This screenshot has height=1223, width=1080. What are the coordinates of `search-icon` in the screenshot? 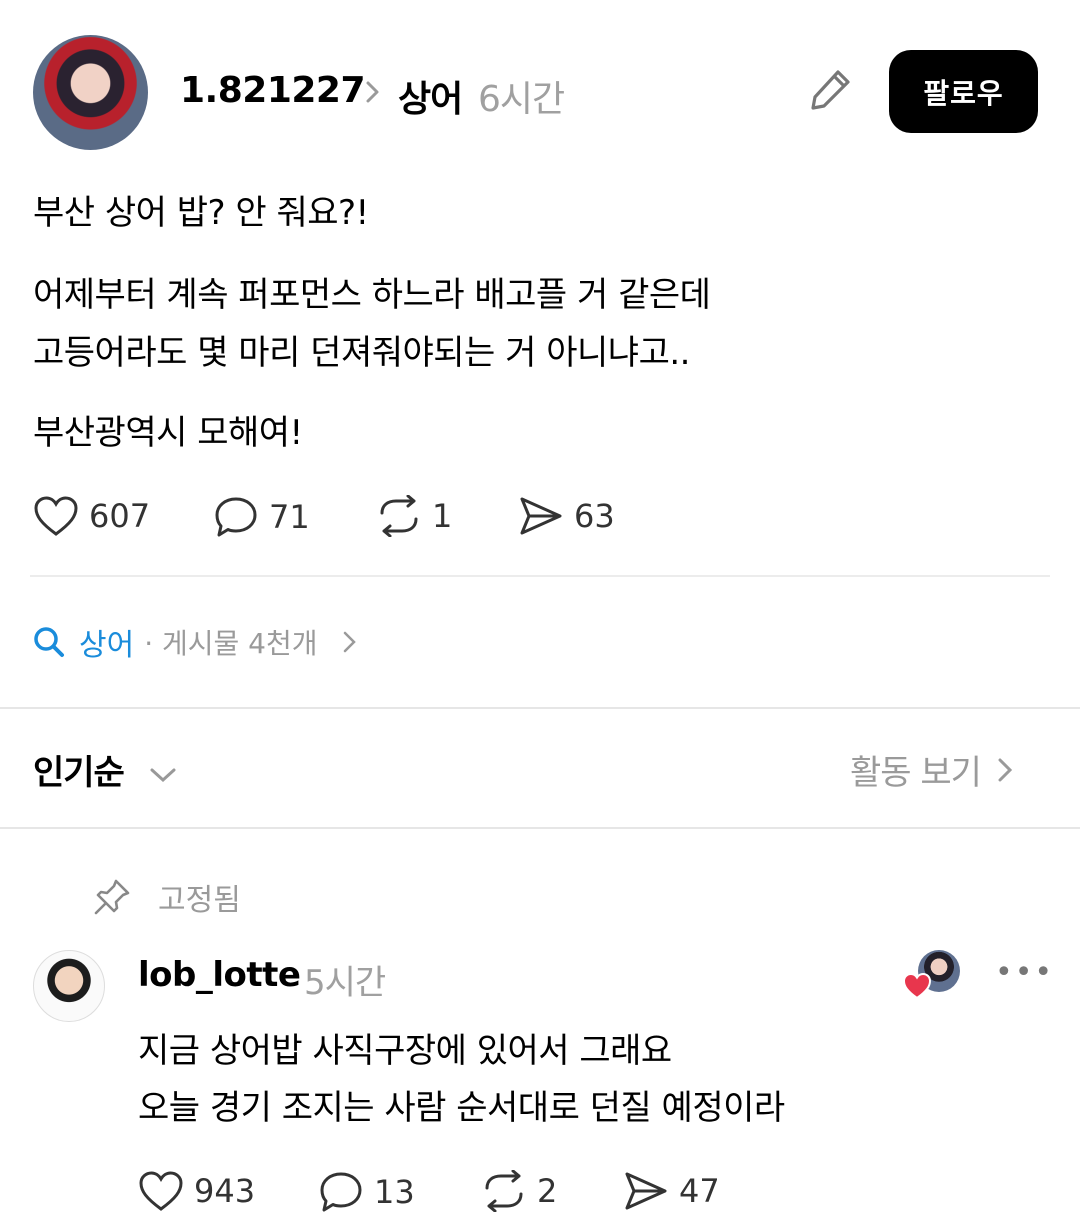 It's located at (49, 642).